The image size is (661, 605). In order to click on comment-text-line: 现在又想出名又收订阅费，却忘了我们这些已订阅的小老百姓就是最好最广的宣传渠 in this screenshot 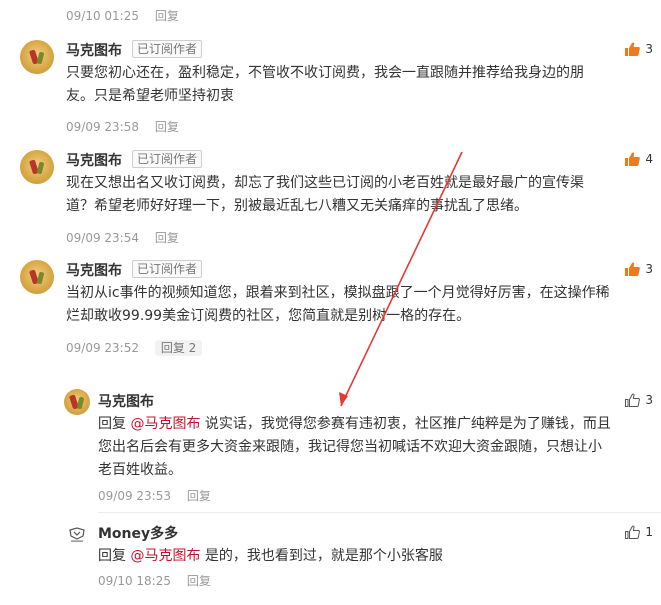, I will do `click(325, 183)`.